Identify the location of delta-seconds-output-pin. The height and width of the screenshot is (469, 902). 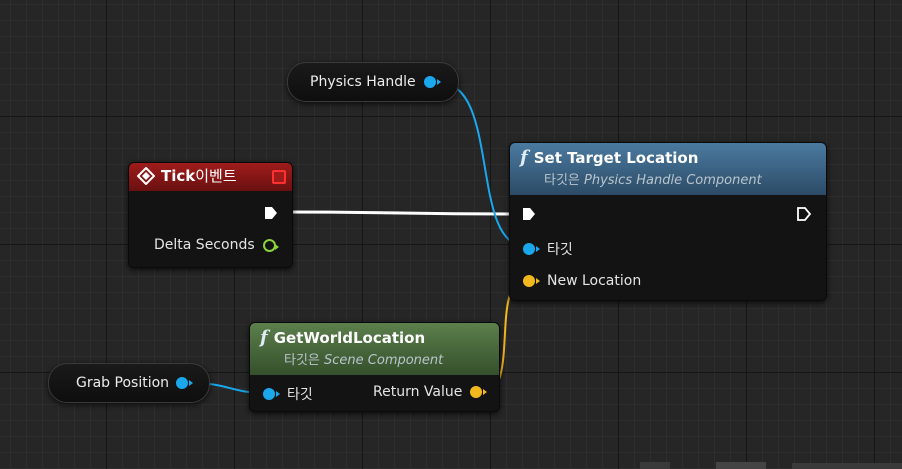
(270, 245).